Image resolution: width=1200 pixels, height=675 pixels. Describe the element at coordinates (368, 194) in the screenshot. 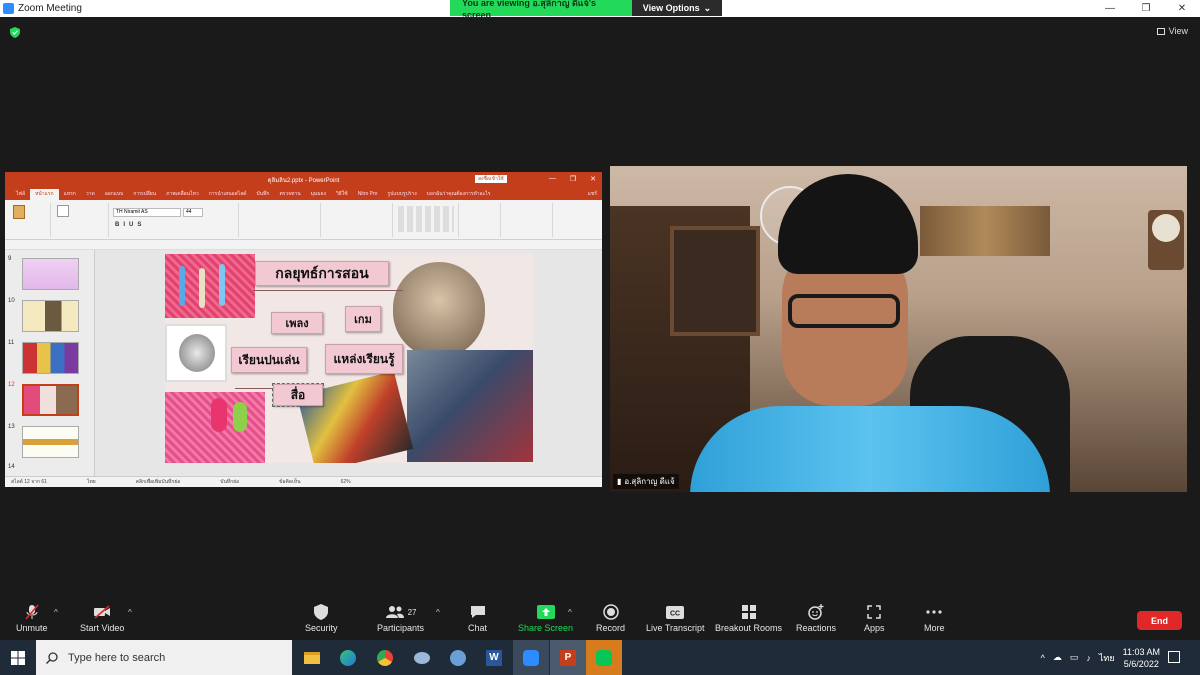

I see `ppt-tab: Nitro Pro` at that location.